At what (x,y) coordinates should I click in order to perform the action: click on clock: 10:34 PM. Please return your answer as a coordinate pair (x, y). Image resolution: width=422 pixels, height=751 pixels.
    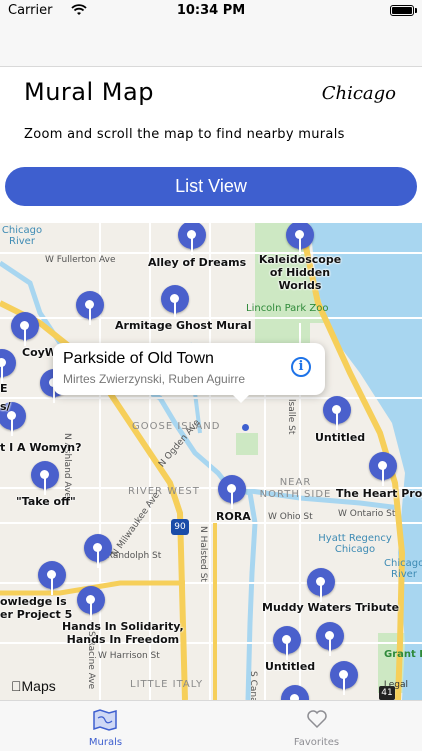
    Looking at the image, I should click on (211, 10).